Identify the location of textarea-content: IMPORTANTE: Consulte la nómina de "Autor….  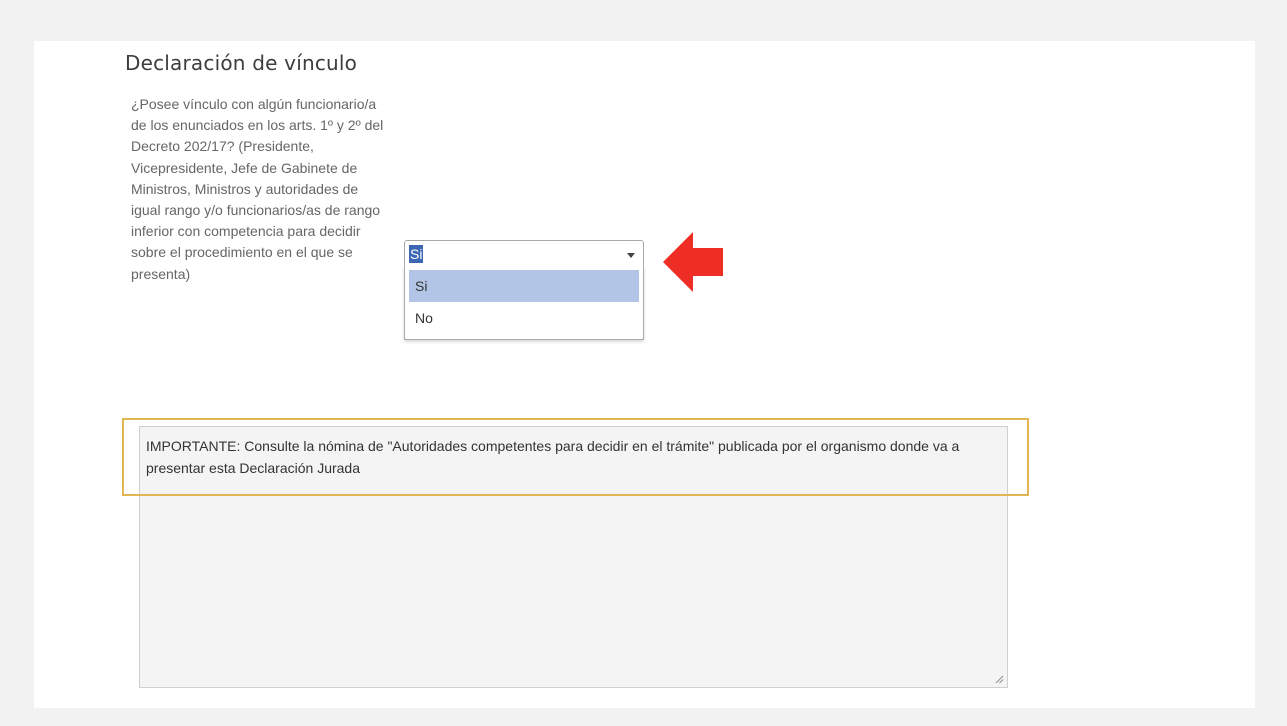
(553, 457).